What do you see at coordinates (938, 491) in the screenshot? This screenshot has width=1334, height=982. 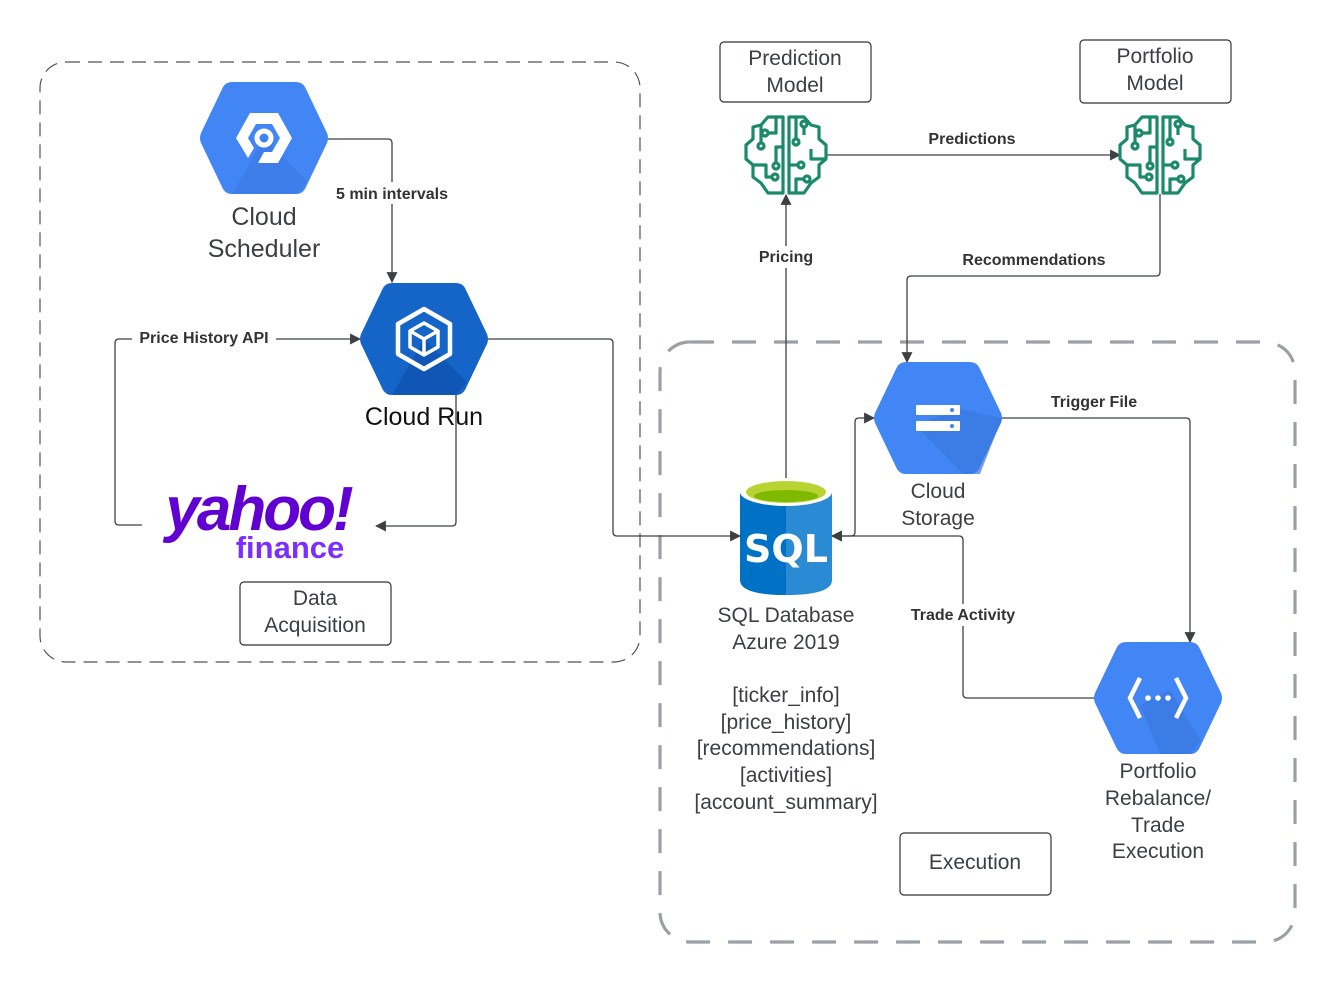 I see `cloud-storage-label: Cloud` at bounding box center [938, 491].